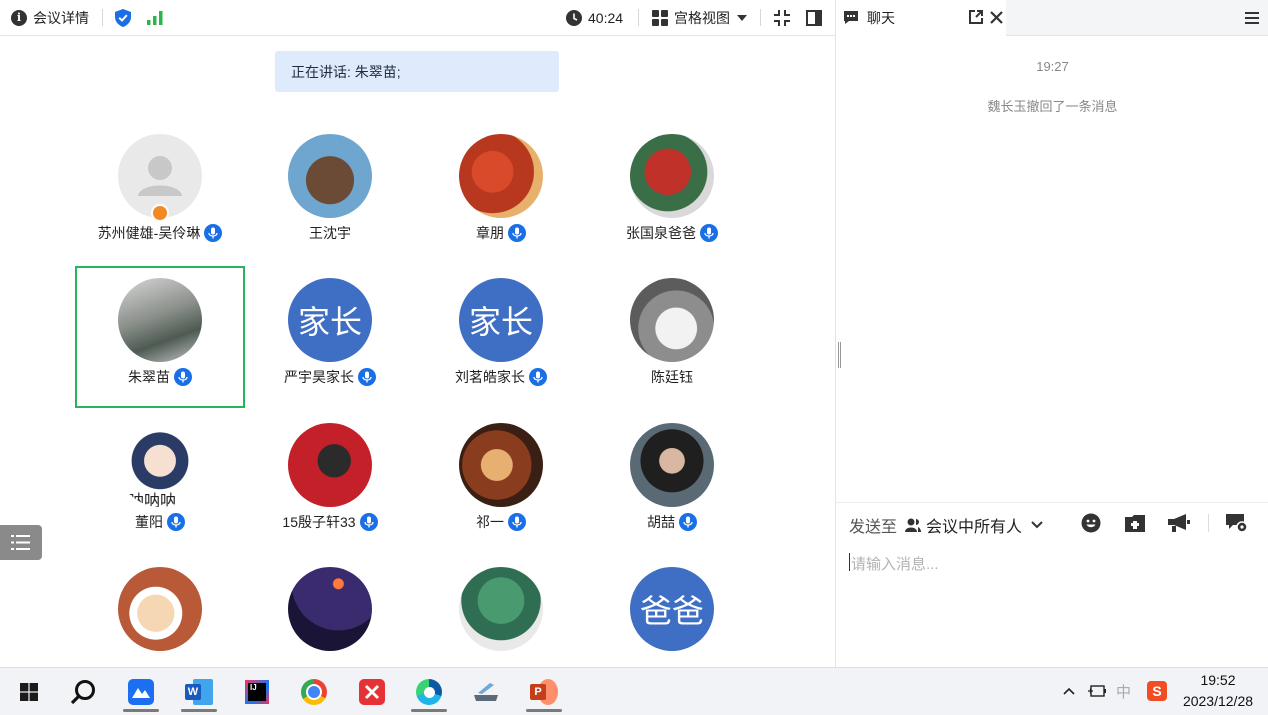 The image size is (1268, 715). Describe the element at coordinates (1052, 502) in the screenshot. I see `divider` at that location.